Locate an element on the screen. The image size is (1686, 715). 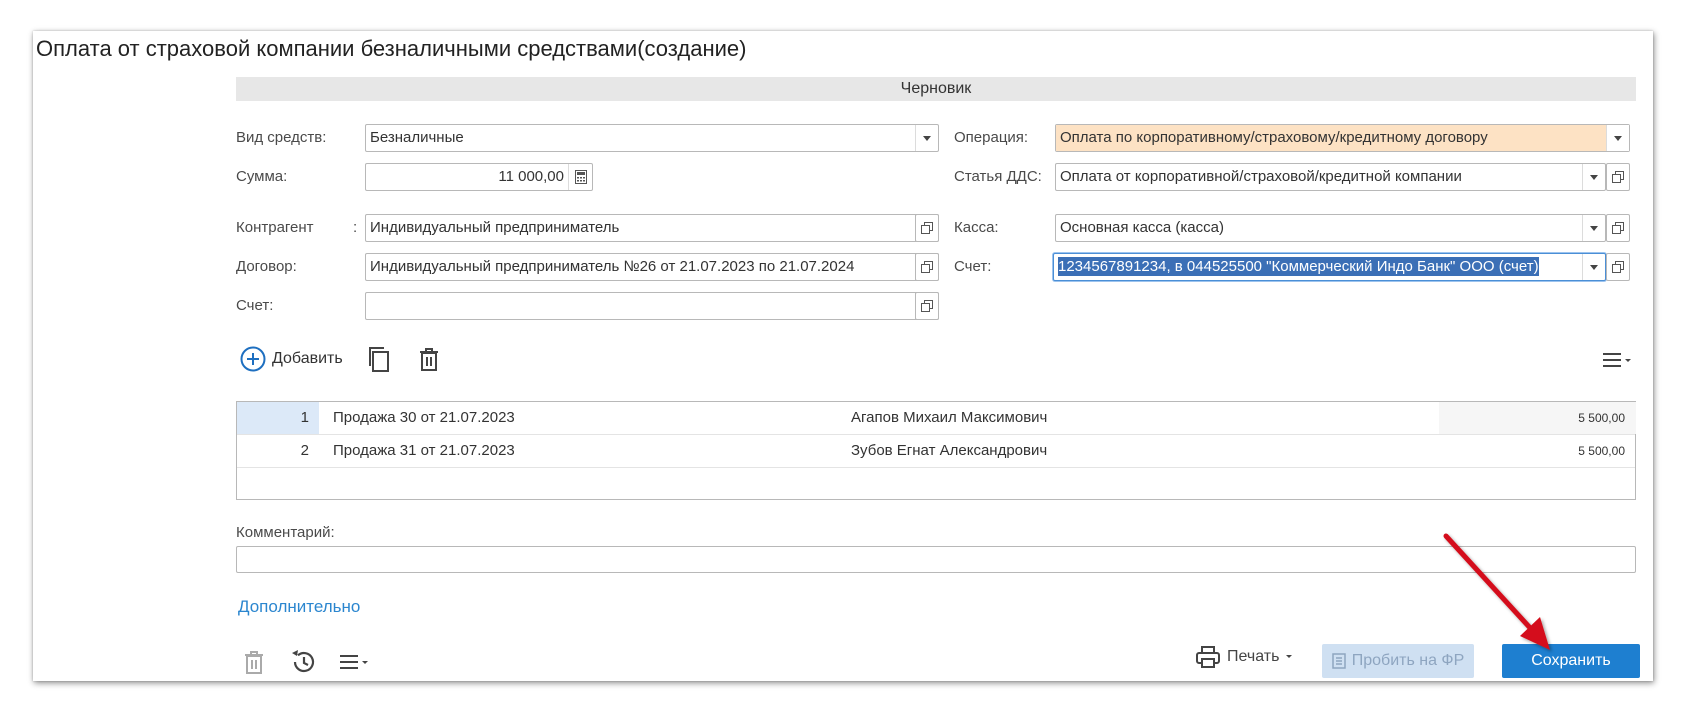
fiscal-register-label: Пробить на ФР is located at coordinates (1408, 660).